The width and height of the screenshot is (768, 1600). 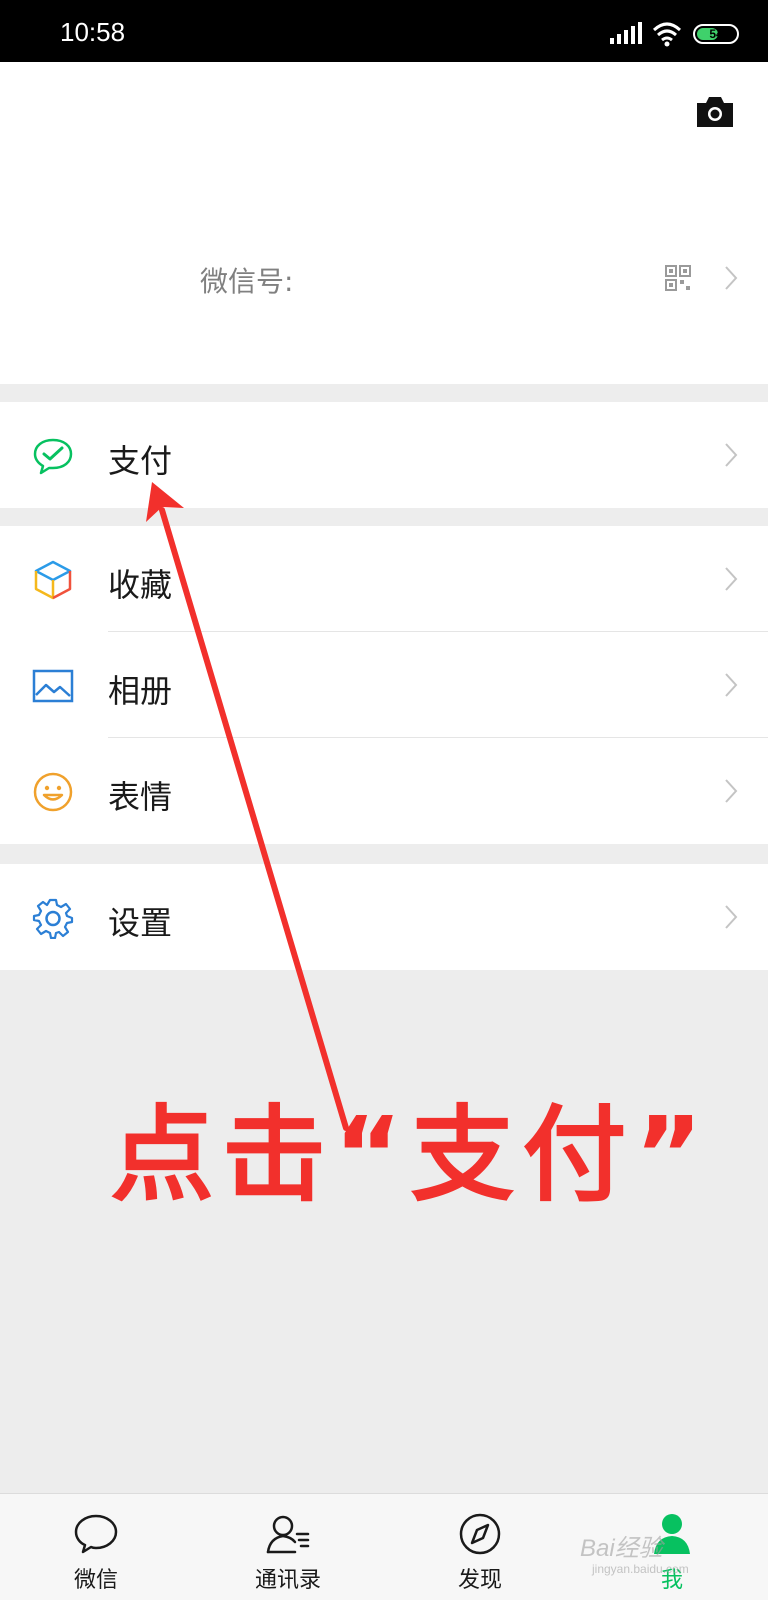 I want to click on status-bar: 10:58 54, so click(x=384, y=31).